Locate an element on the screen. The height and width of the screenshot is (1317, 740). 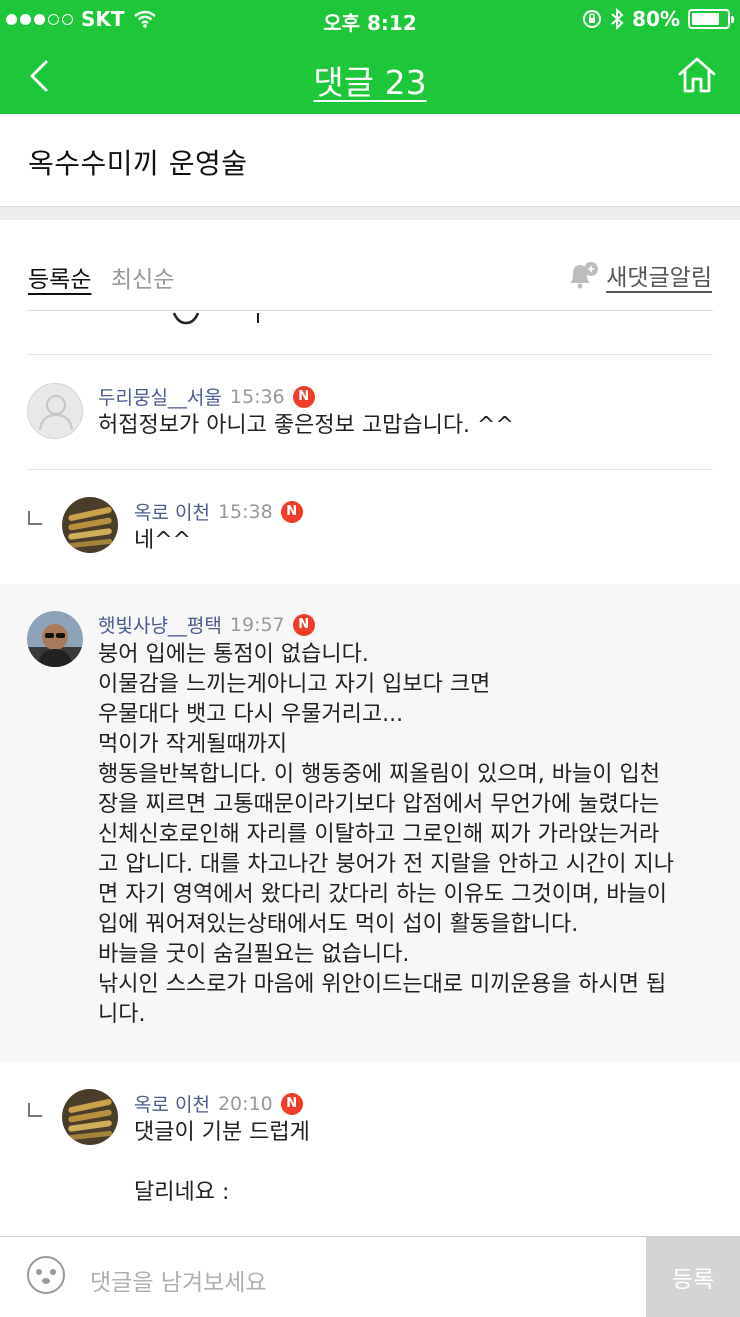
sort-row: 등록순 최신순 새댓글알림 is located at coordinates (370, 265).